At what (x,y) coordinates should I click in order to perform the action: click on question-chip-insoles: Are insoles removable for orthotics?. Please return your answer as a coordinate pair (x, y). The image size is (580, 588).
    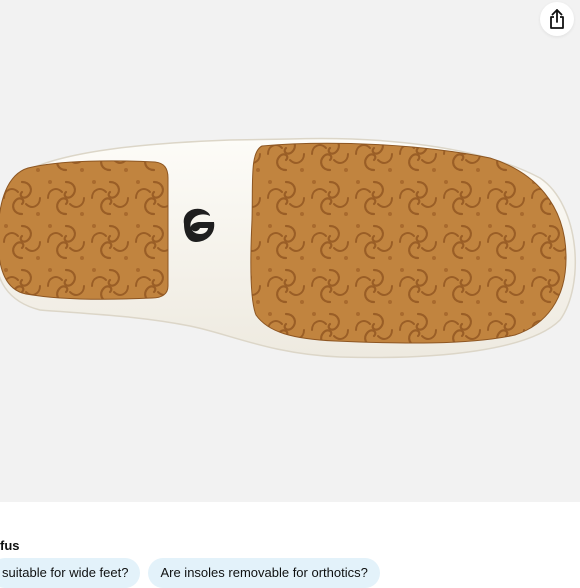
    Looking at the image, I should click on (264, 573).